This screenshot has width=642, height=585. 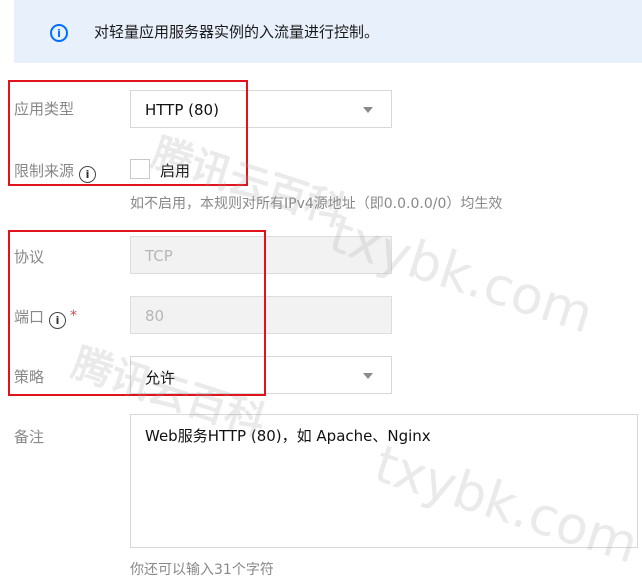 I want to click on highlight-box-protocol-port-policy, so click(x=137, y=313).